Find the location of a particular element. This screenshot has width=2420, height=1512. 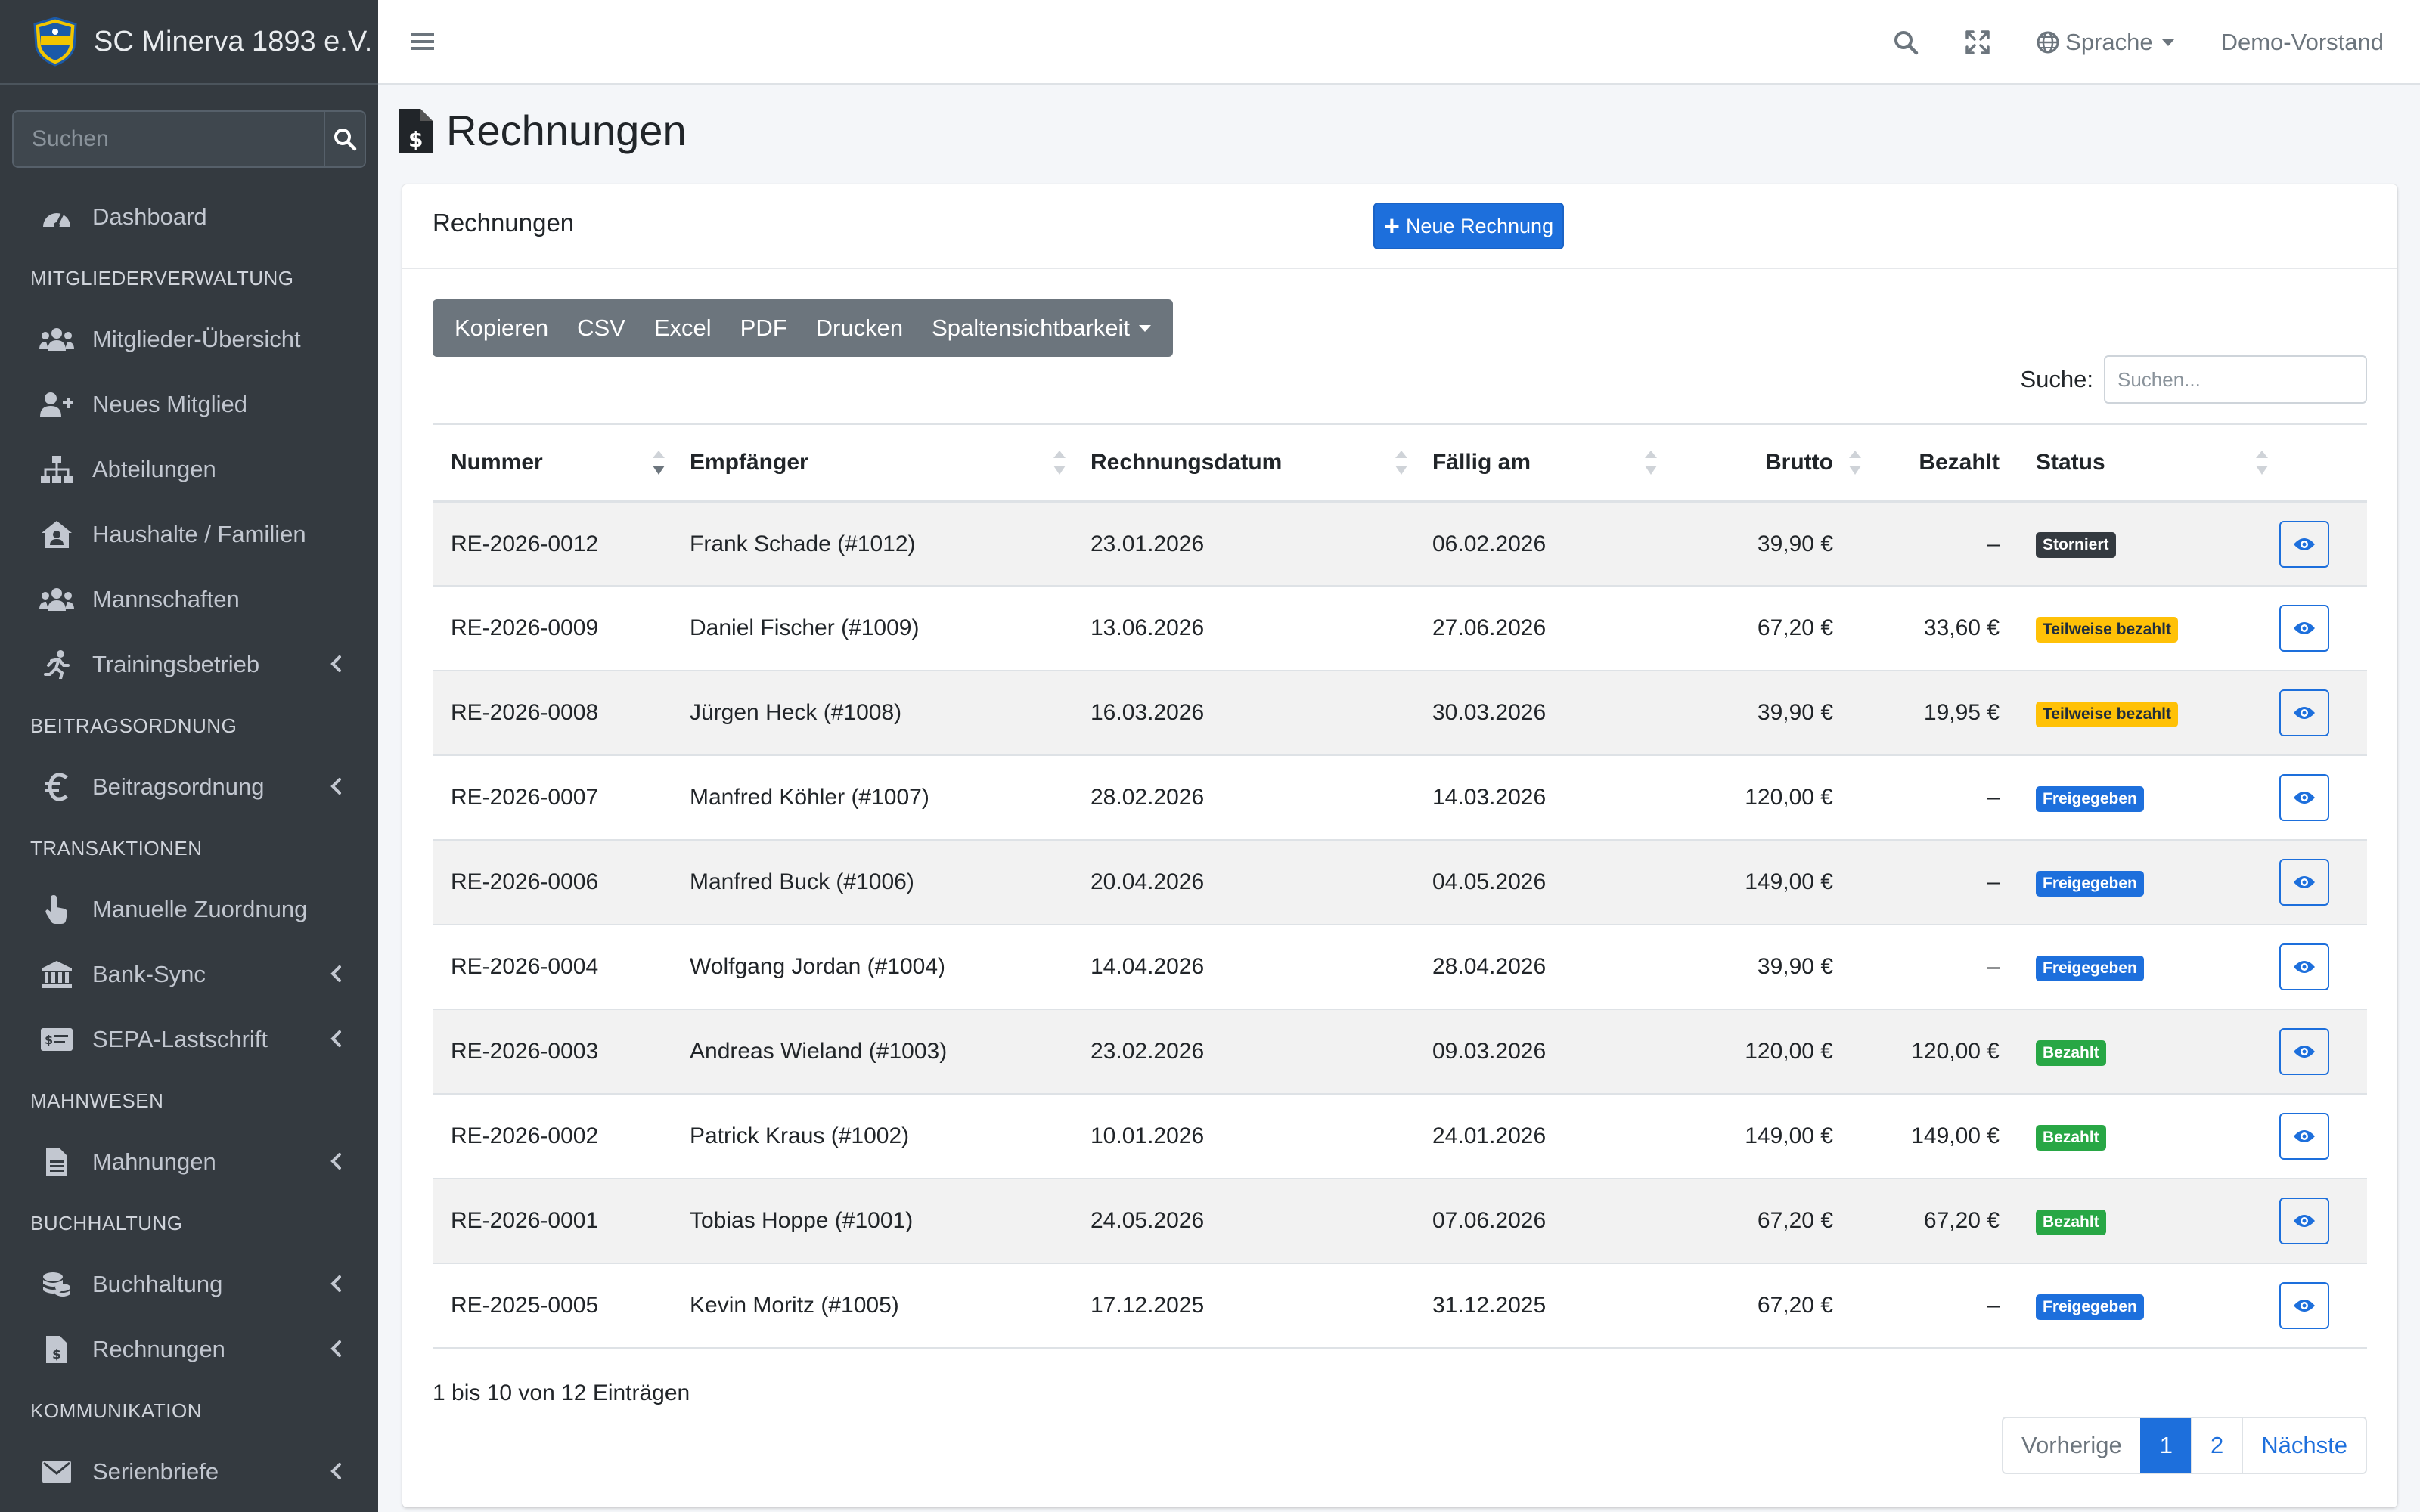

envelope-icon is located at coordinates (56, 1472).